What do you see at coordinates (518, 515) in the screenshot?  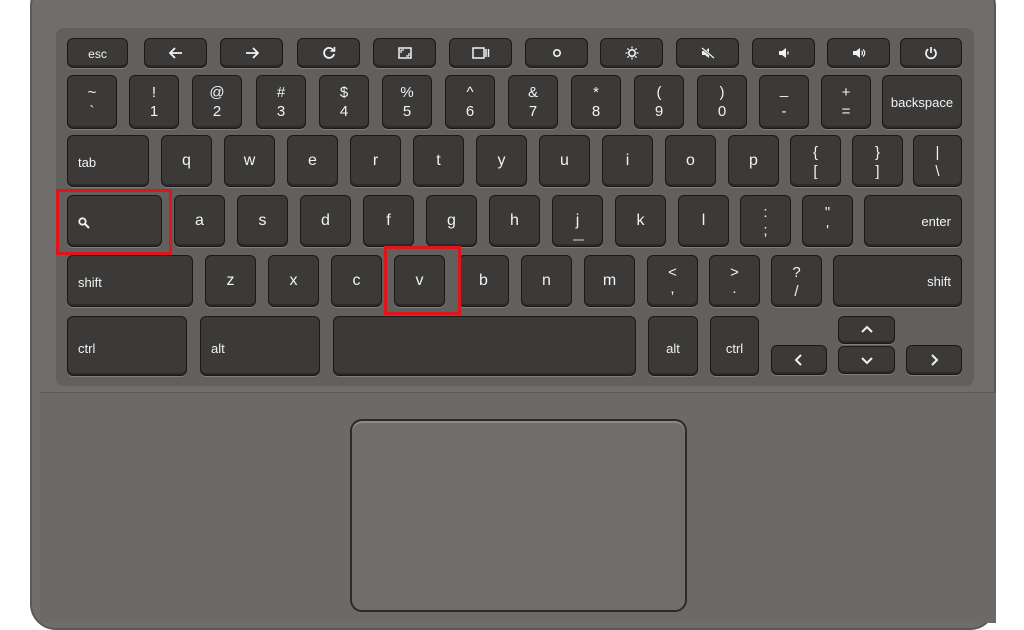 I see `touchpad` at bounding box center [518, 515].